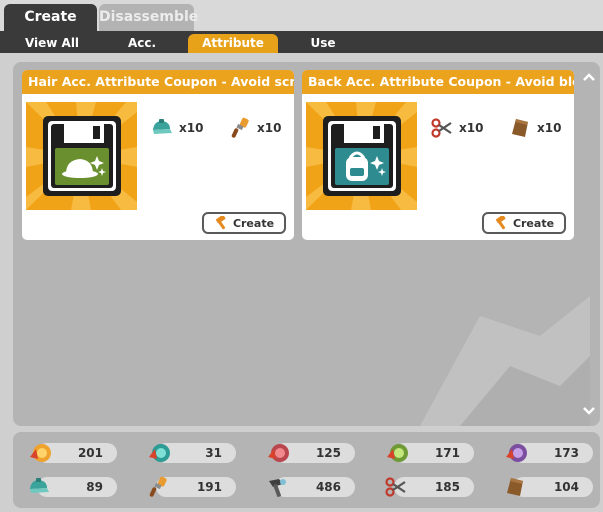 The height and width of the screenshot is (512, 603). I want to click on category-tab-bar: View All Acc. Attribute Use, so click(301, 42).